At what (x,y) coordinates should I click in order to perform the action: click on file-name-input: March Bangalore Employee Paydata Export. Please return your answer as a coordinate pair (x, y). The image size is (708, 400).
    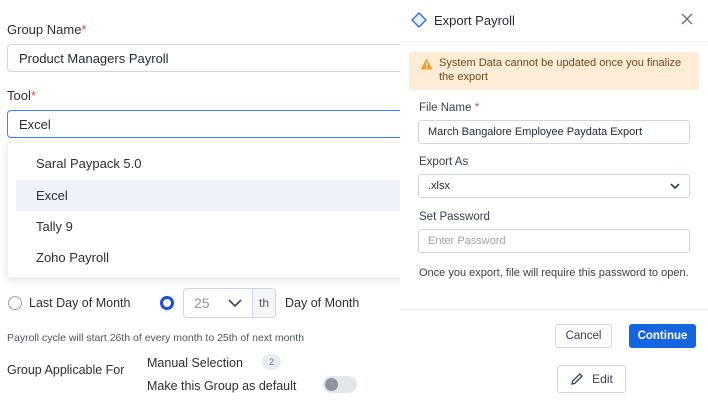
    Looking at the image, I should click on (554, 132).